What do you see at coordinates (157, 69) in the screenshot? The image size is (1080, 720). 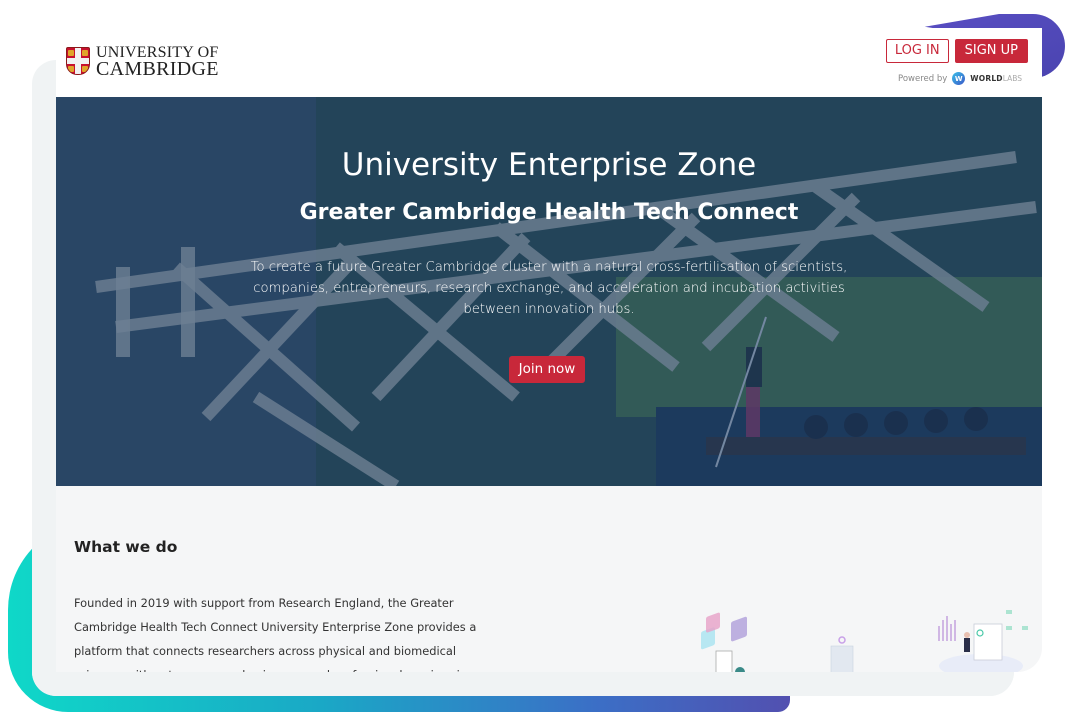 I see `logo-line-2: CAMBRIDGE` at bounding box center [157, 69].